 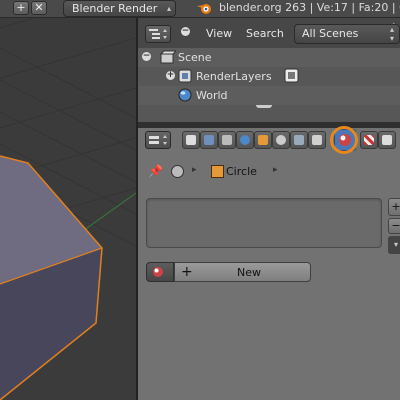 I want to click on wrench-icon, so click(x=299, y=140).